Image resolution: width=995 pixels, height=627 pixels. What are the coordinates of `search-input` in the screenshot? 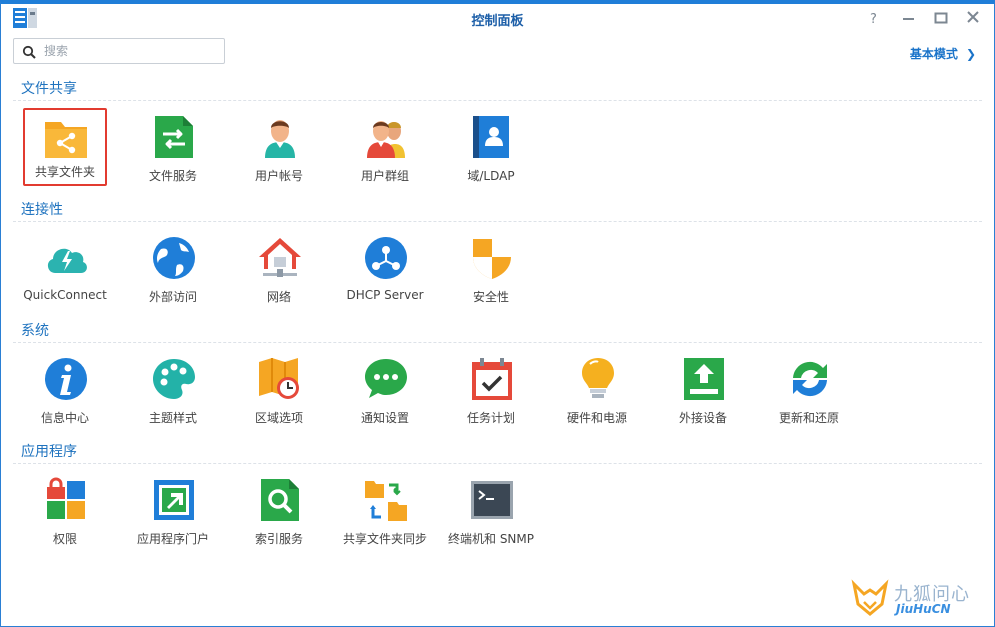 It's located at (131, 51).